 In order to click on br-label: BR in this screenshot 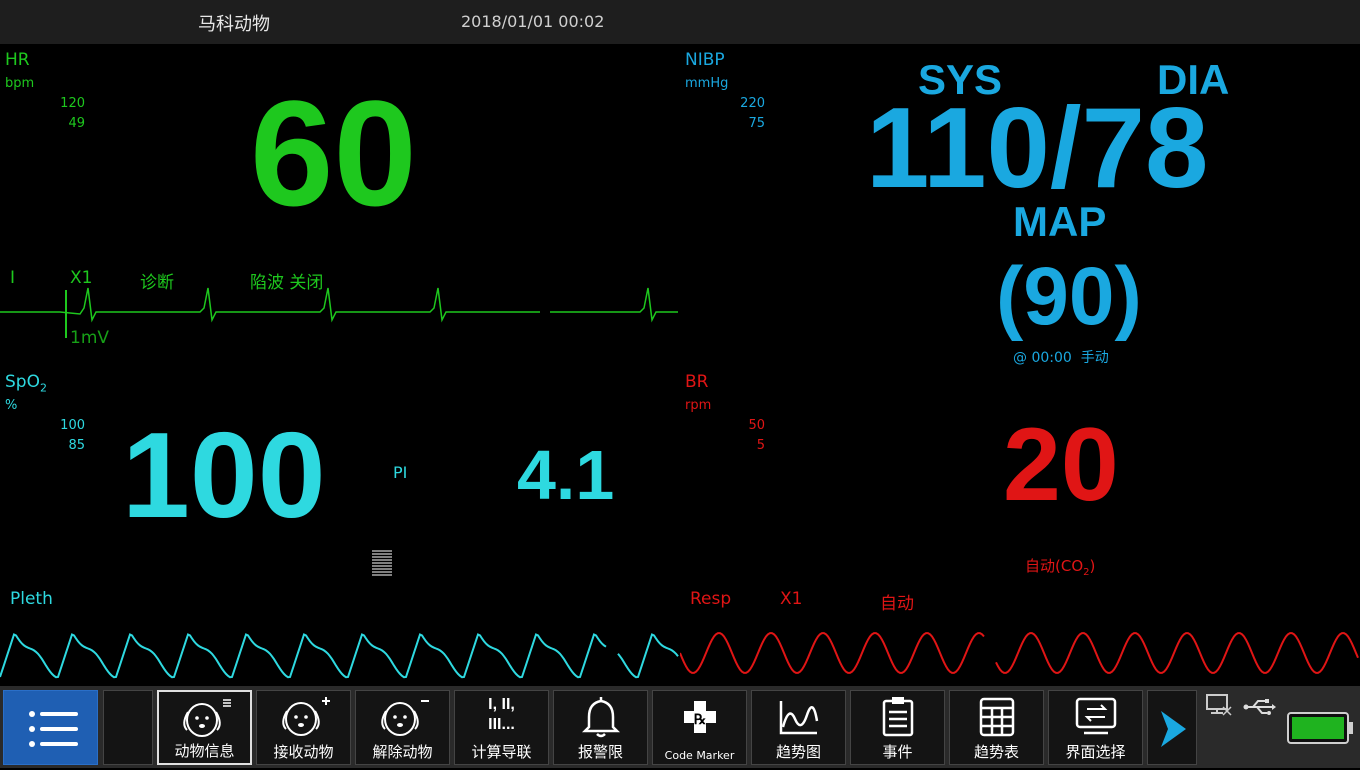, I will do `click(696, 382)`.